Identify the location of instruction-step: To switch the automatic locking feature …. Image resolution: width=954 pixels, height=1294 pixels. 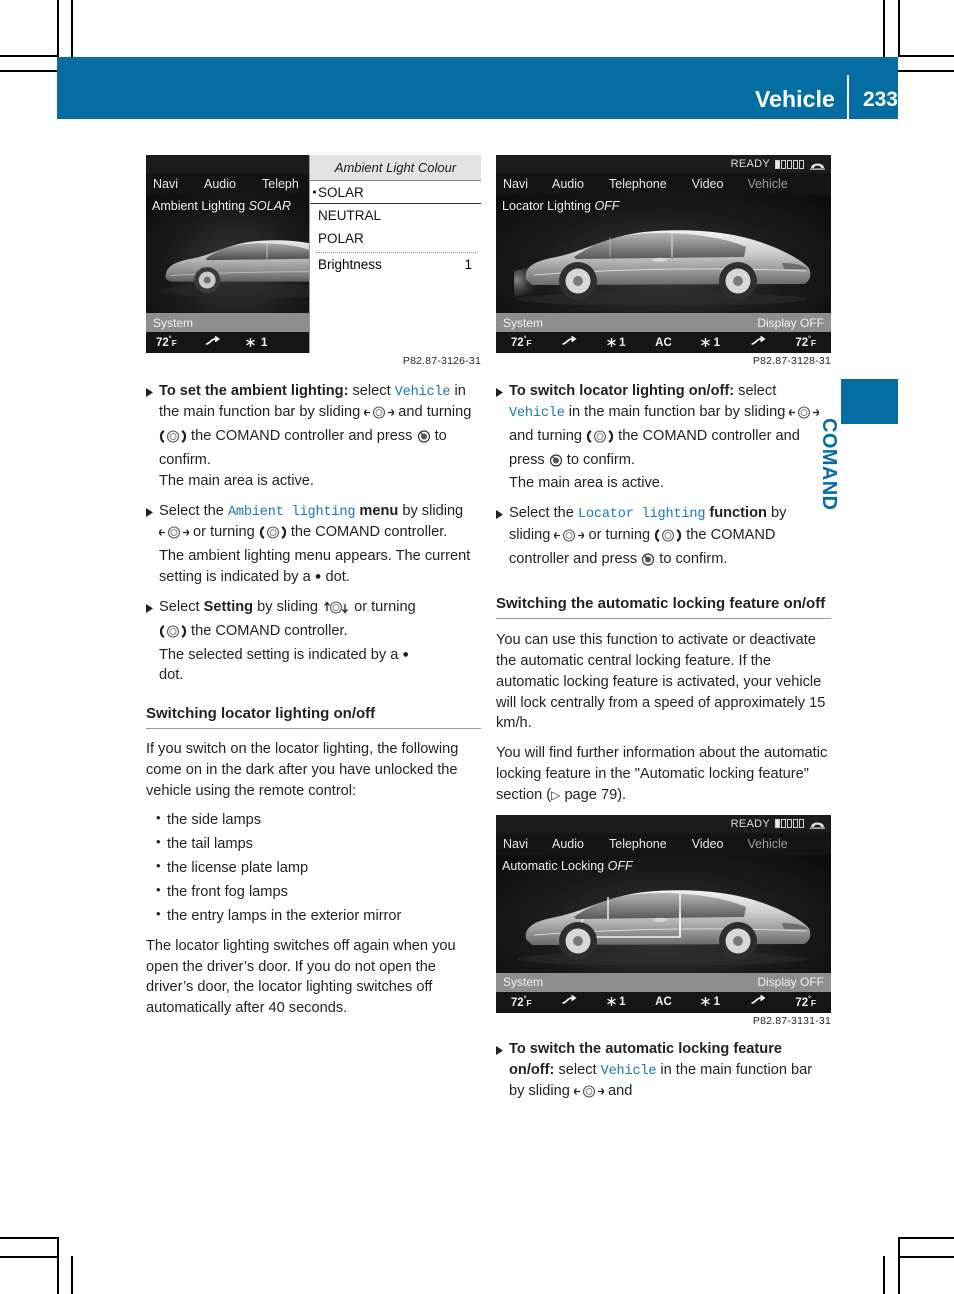
(663, 1072).